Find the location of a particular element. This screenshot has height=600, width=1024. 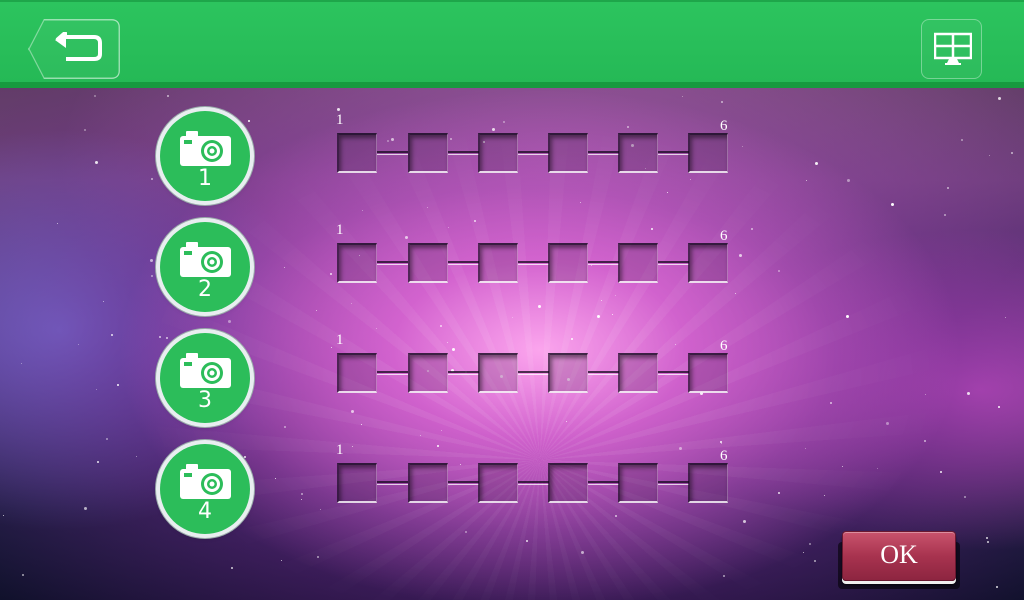

camera-button-3: 3 is located at coordinates (205, 378).